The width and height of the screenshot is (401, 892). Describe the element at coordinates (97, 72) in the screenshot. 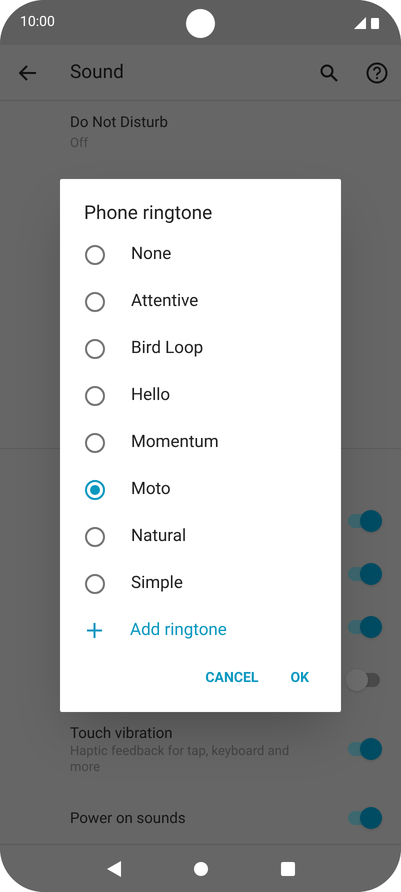

I see `app-bar-title: Sound` at that location.